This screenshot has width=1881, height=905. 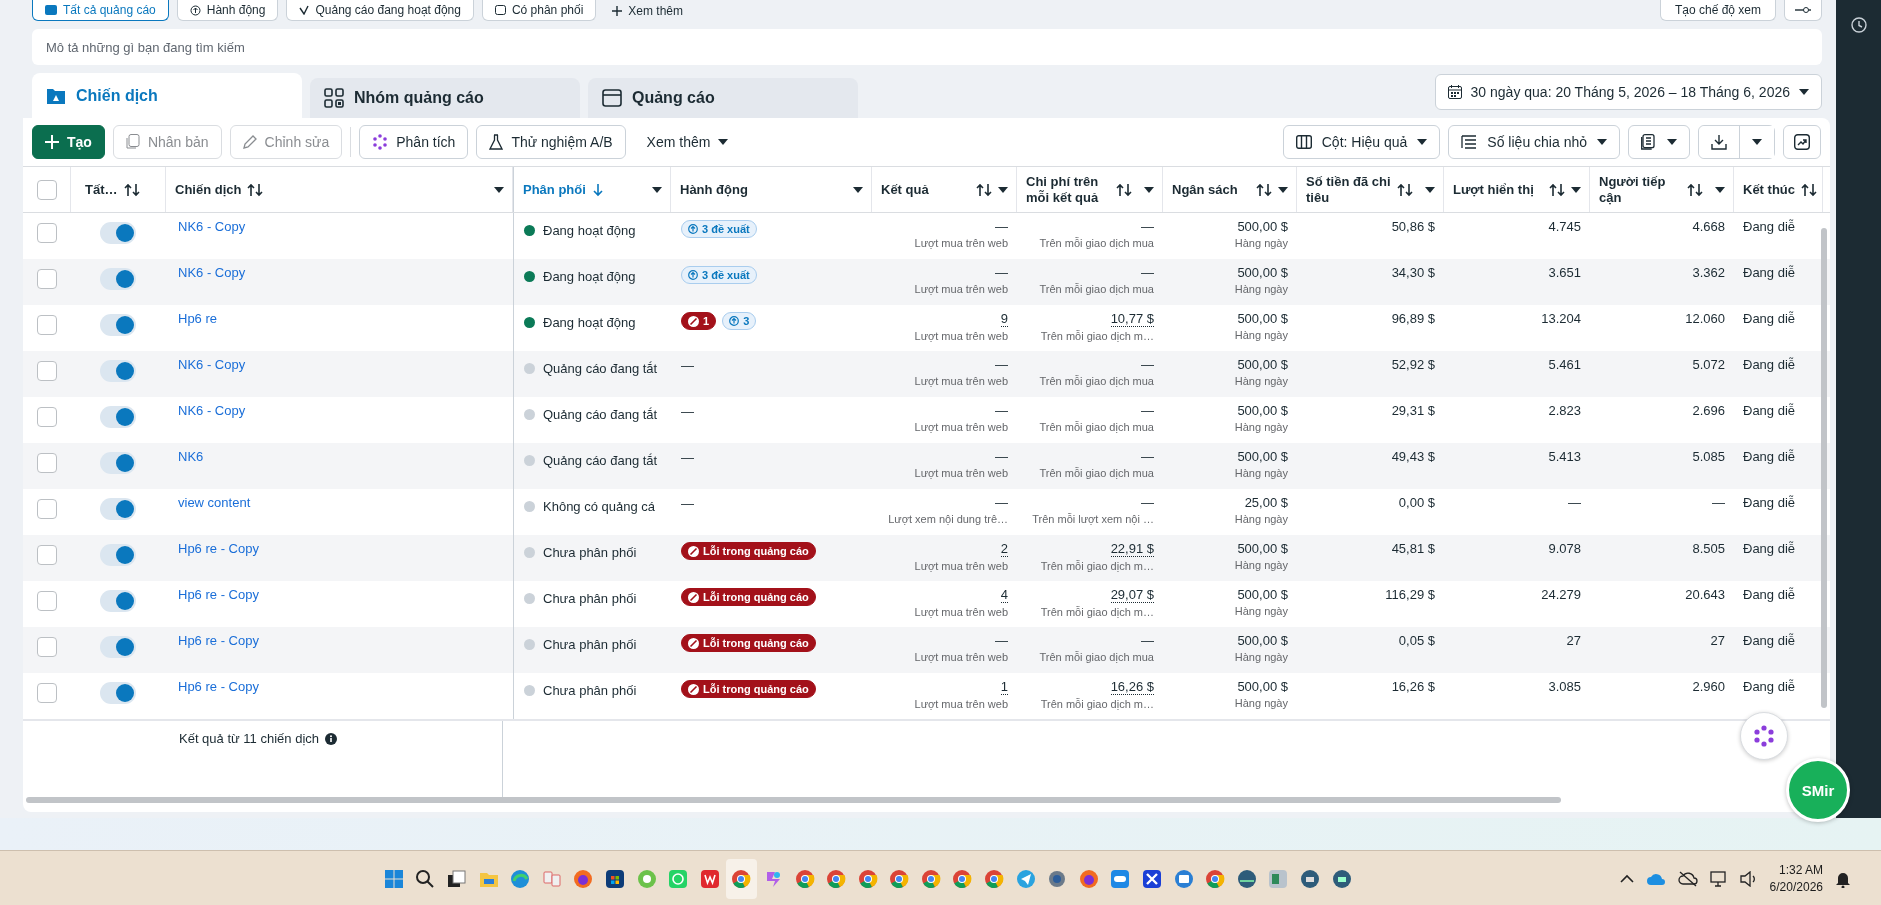 I want to click on network-button, so click(x=1718, y=878).